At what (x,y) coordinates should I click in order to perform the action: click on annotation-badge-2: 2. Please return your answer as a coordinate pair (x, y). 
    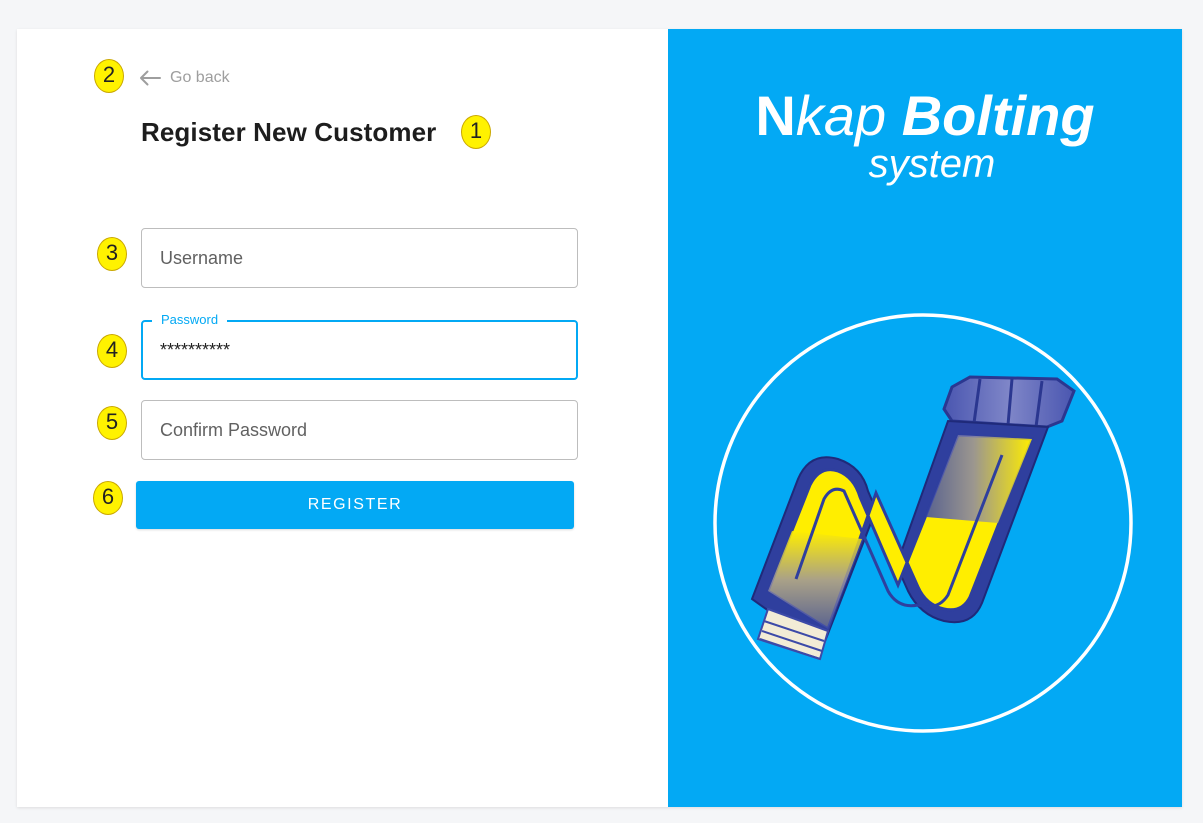
    Looking at the image, I should click on (109, 76).